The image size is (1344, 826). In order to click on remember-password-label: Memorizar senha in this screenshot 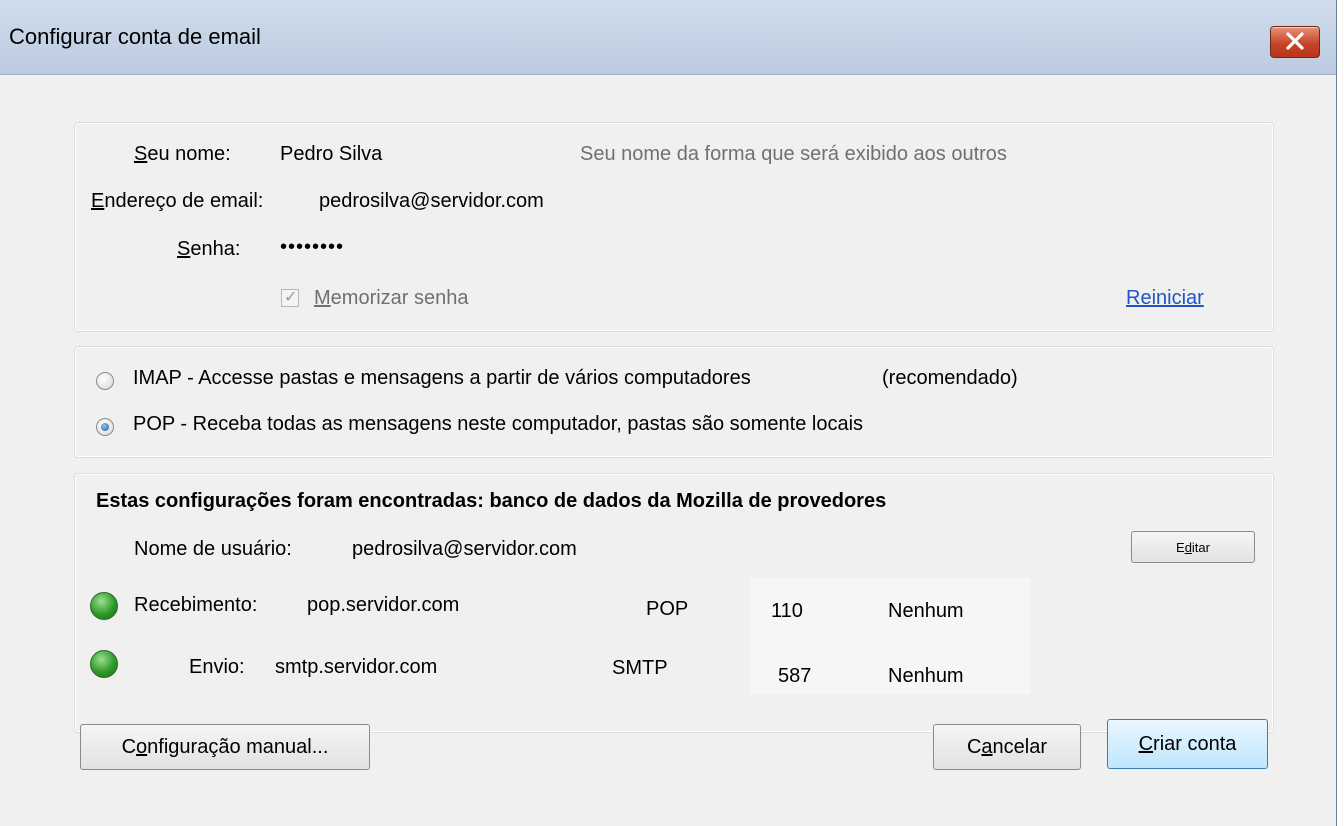, I will do `click(391, 298)`.